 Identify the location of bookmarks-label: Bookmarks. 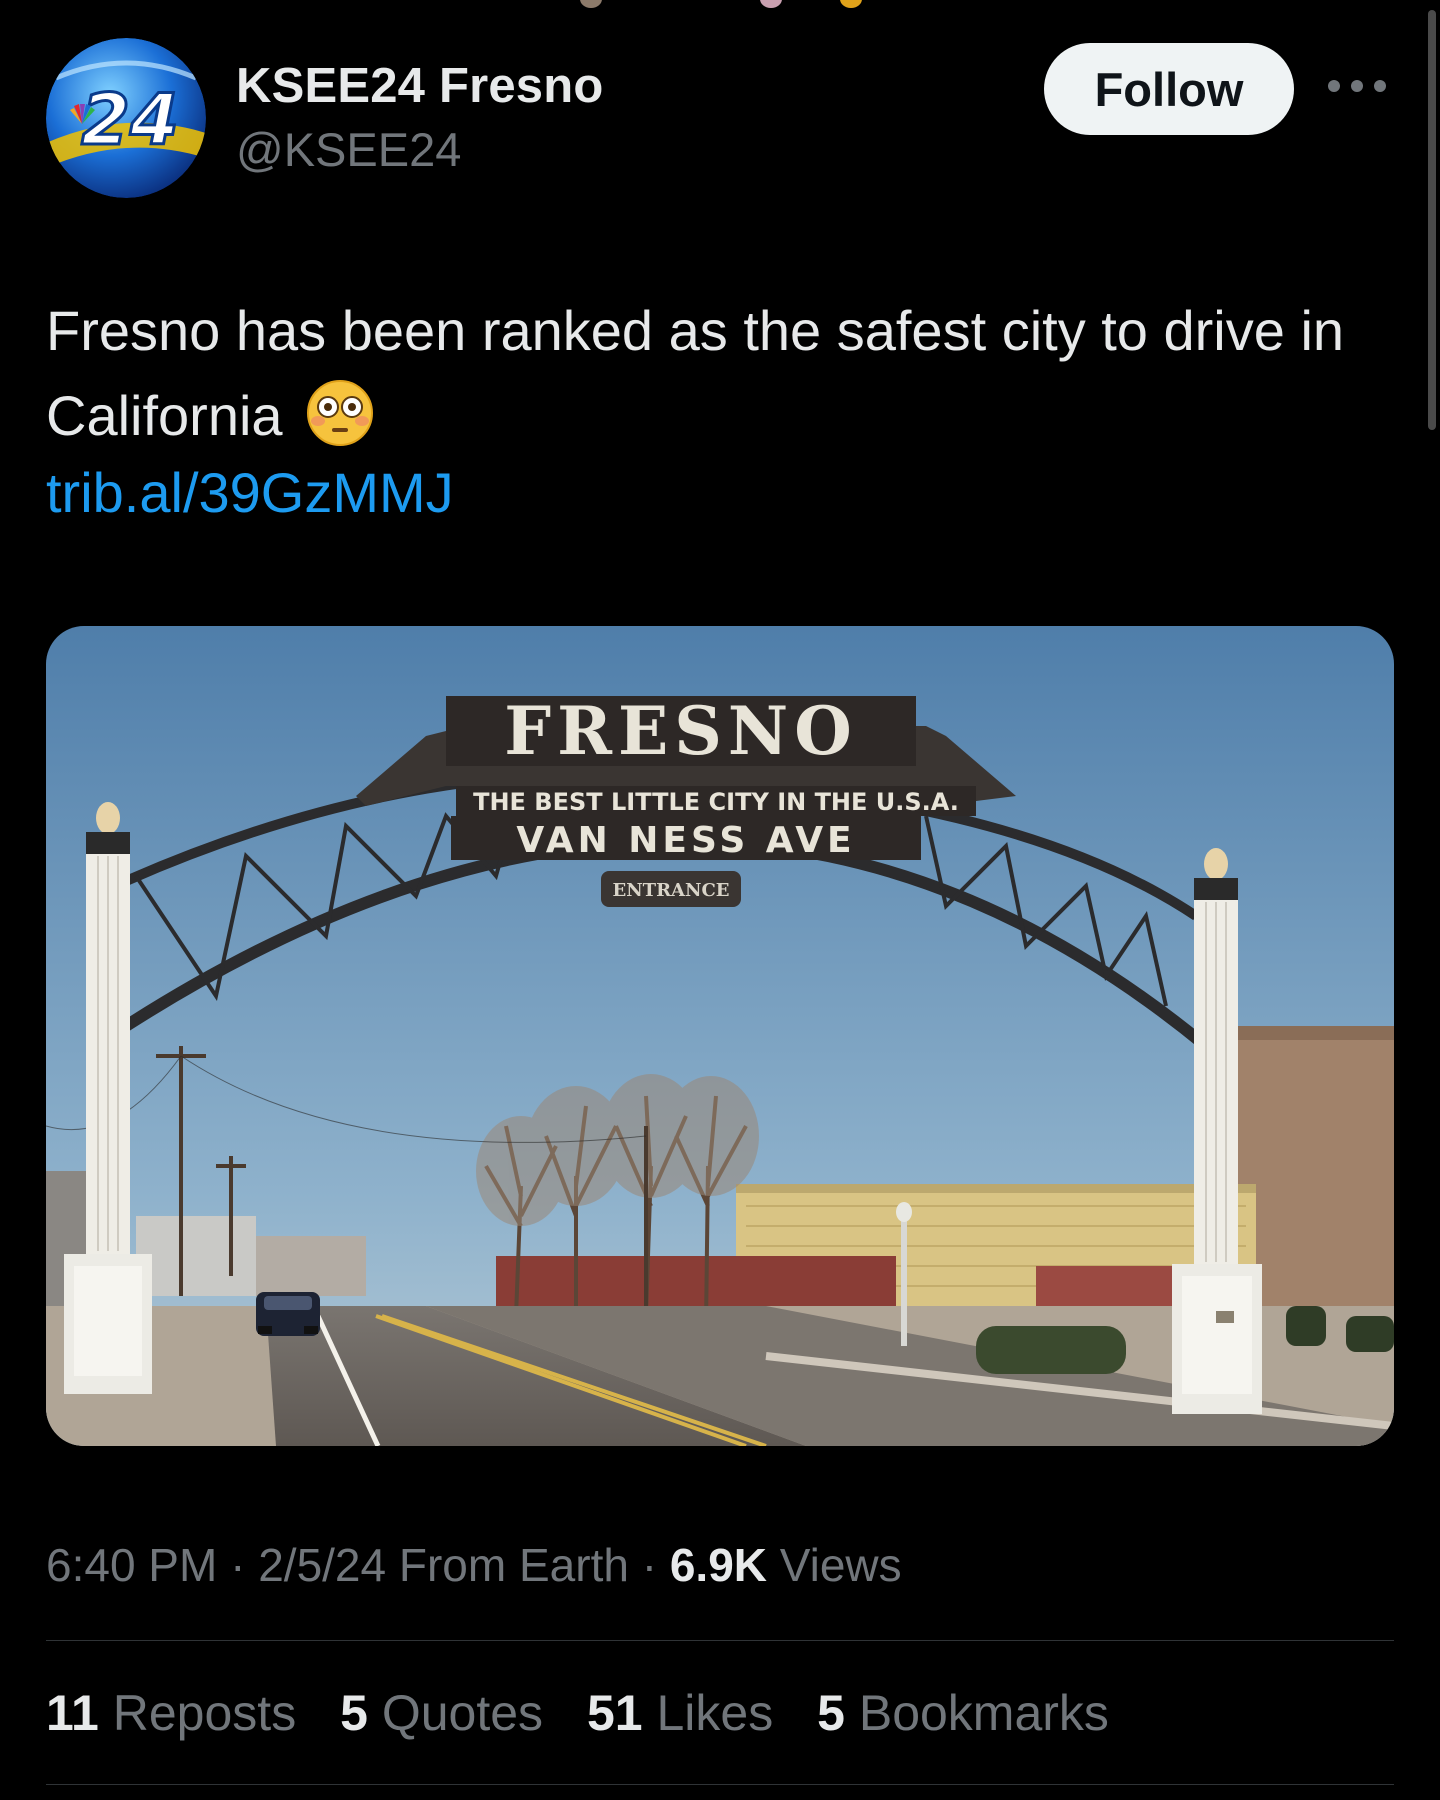
(983, 1713).